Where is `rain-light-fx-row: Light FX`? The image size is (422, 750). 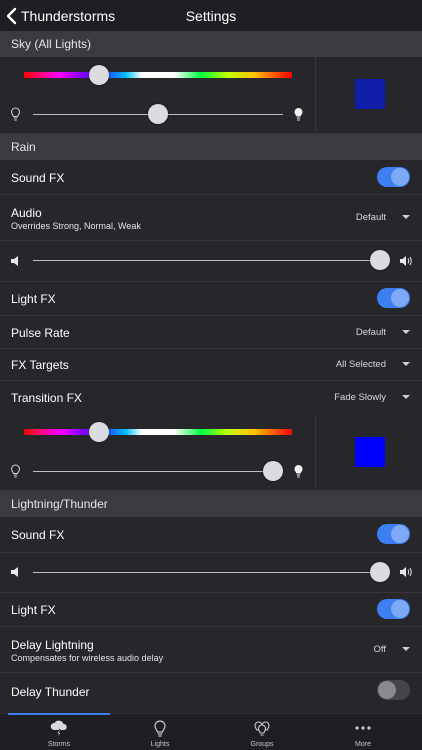
rain-light-fx-row: Light FX is located at coordinates (211, 299).